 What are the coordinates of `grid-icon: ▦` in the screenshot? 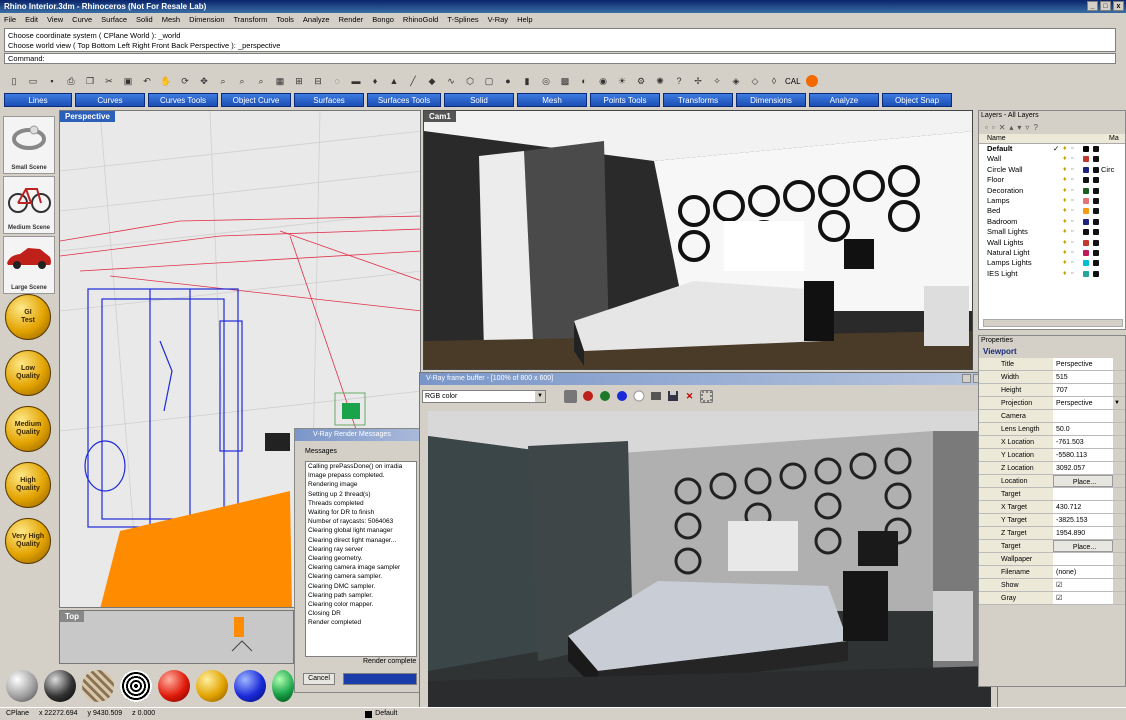 It's located at (280, 81).